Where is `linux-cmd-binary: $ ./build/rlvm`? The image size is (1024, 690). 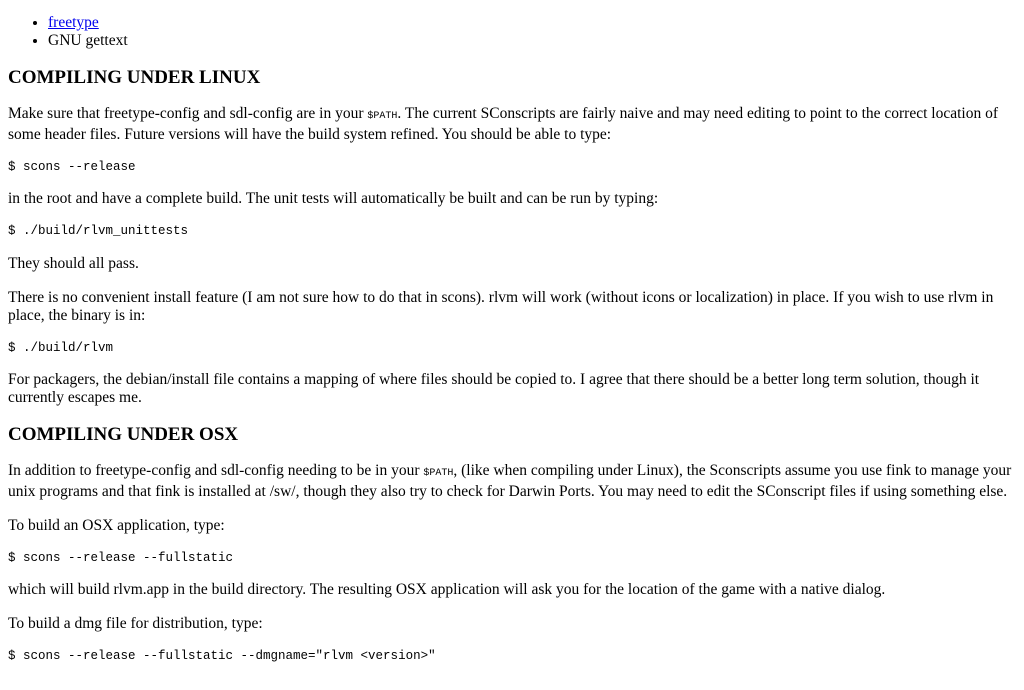 linux-cmd-binary: $ ./build/rlvm is located at coordinates (61, 348).